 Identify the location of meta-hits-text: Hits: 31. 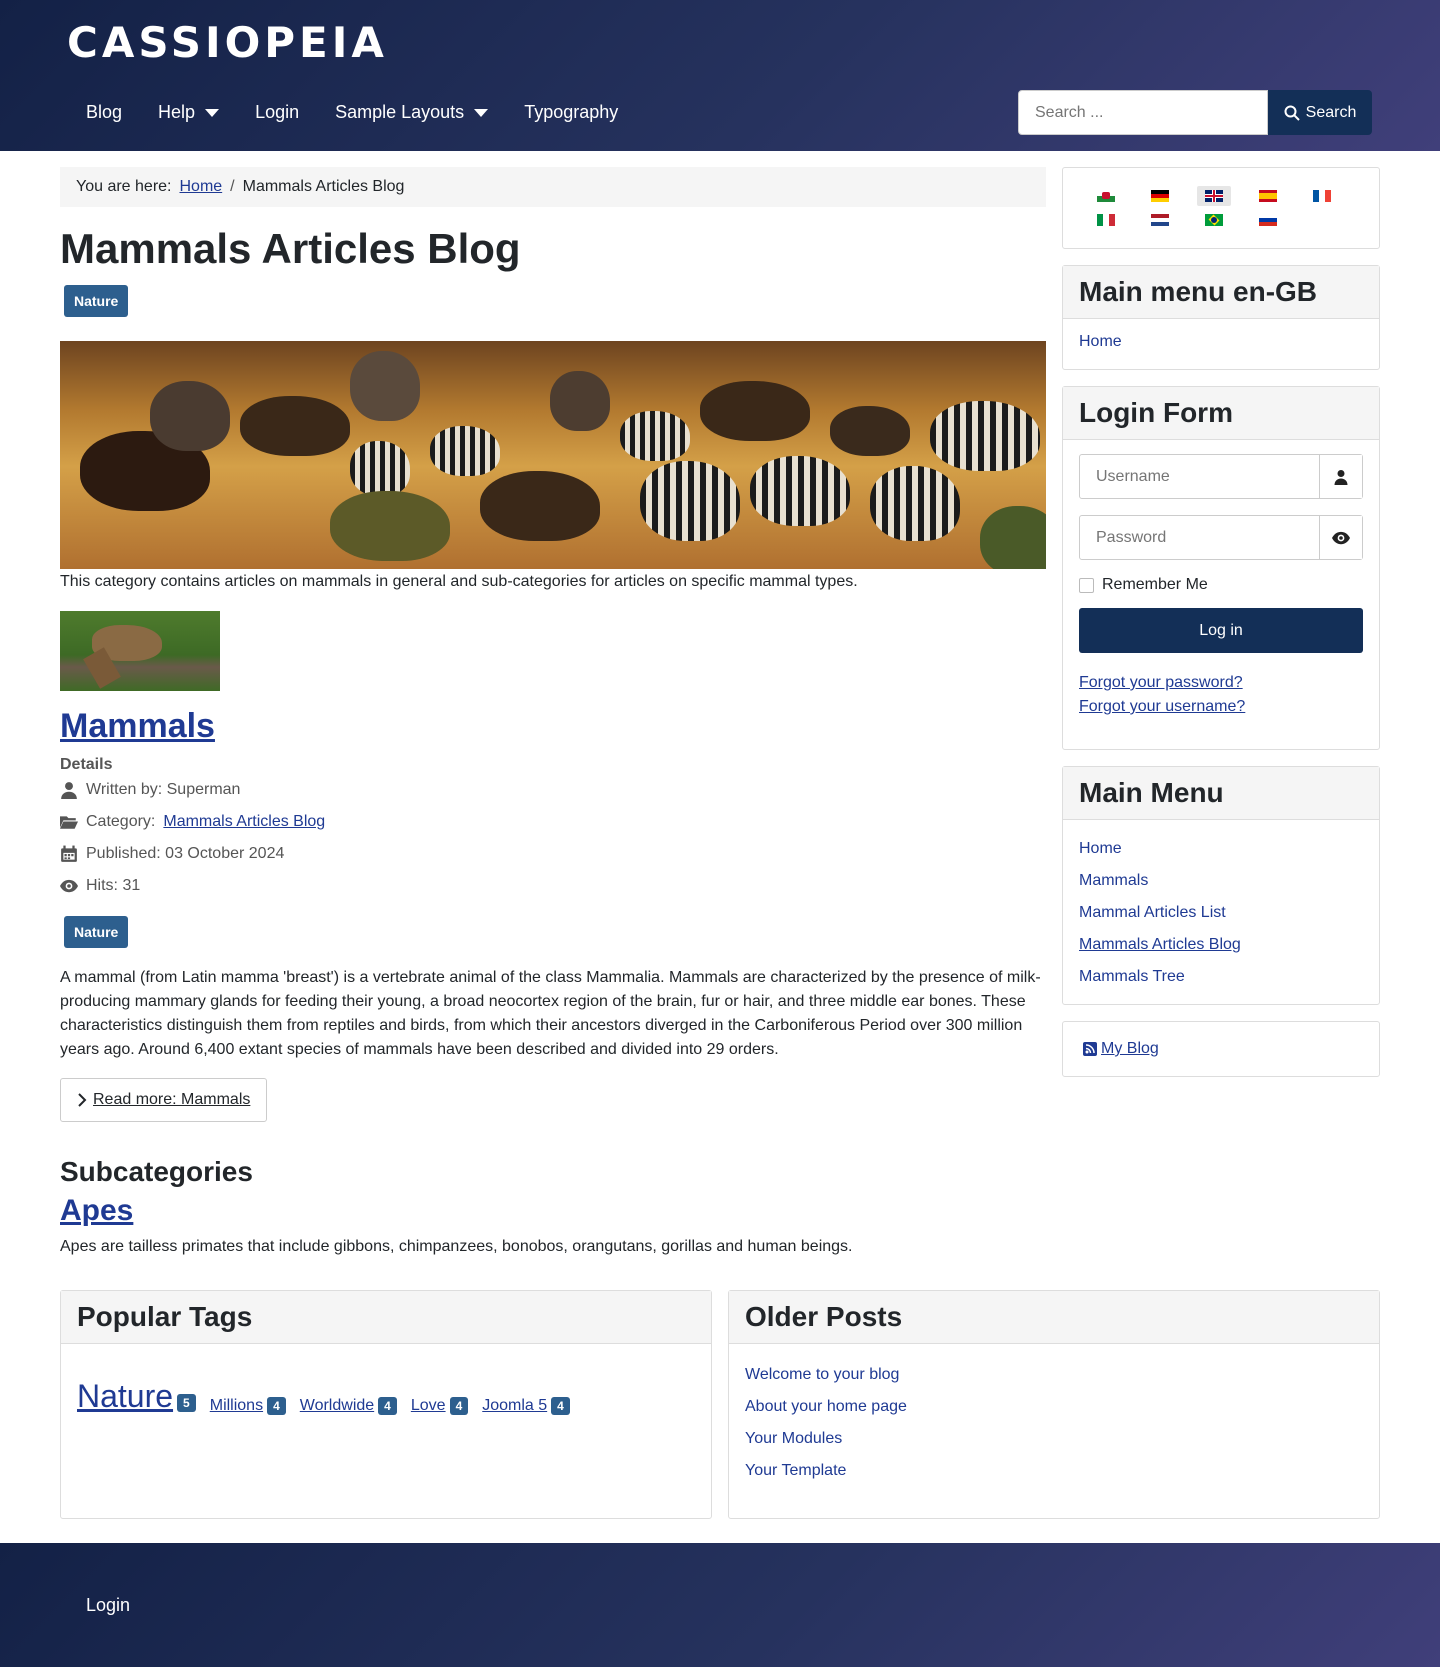
(113, 885).